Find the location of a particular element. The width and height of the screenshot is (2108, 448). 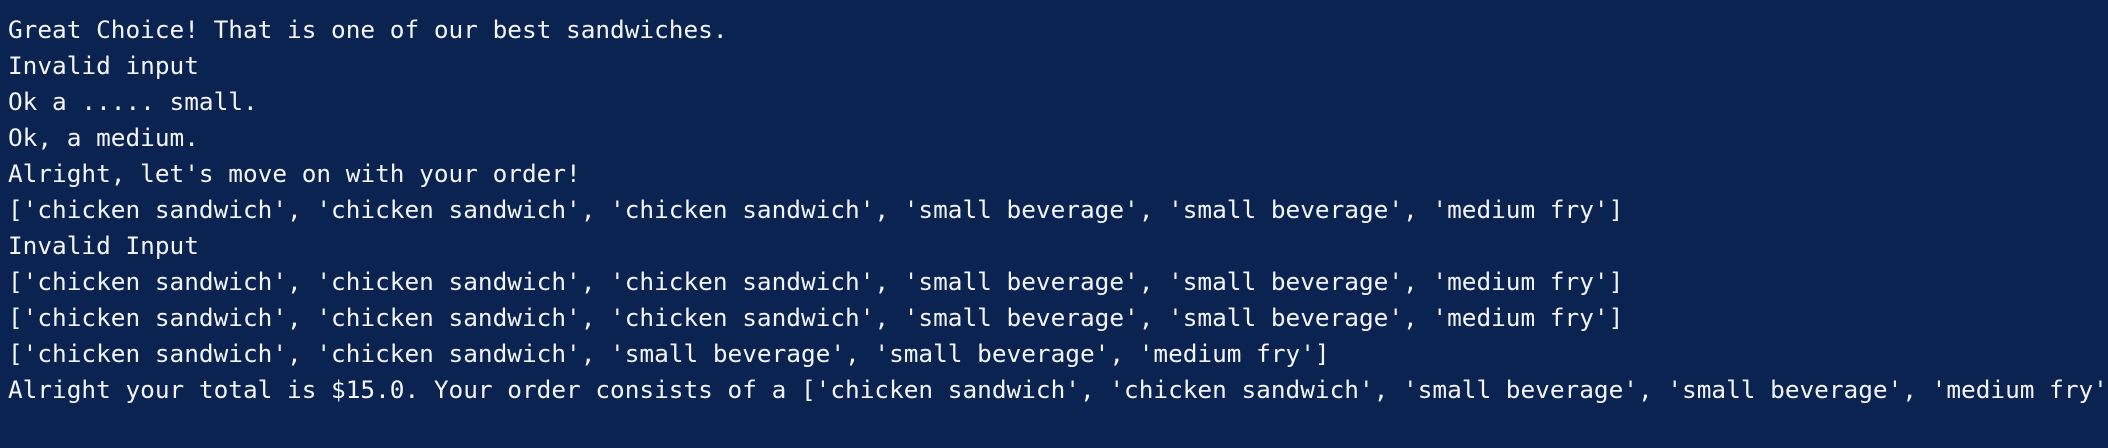

output-line: Invalid Input is located at coordinates (103, 245).